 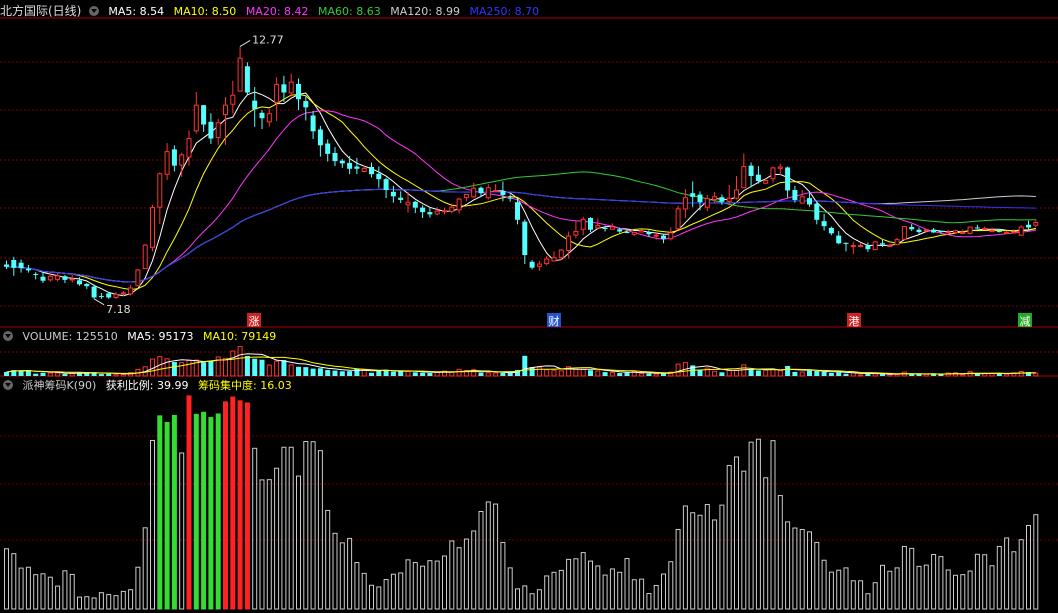 What do you see at coordinates (205, 11) in the screenshot?
I see `ma10-label: MA10: 8.50` at bounding box center [205, 11].